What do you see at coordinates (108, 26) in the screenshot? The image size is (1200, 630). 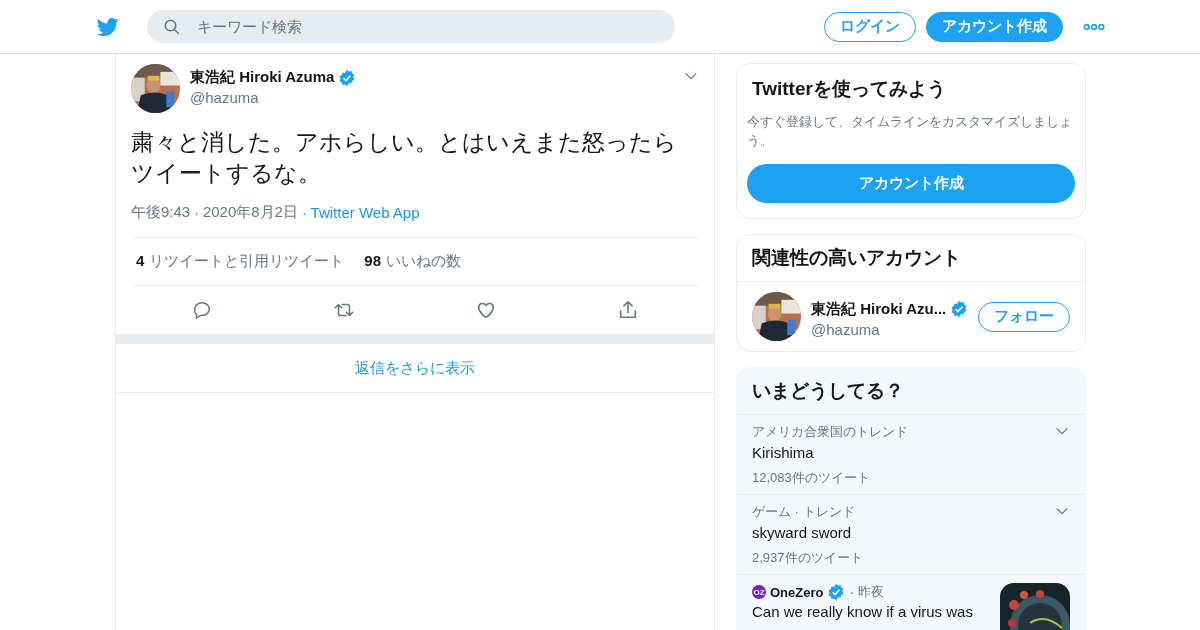 I see `bird-logo-icon` at bounding box center [108, 26].